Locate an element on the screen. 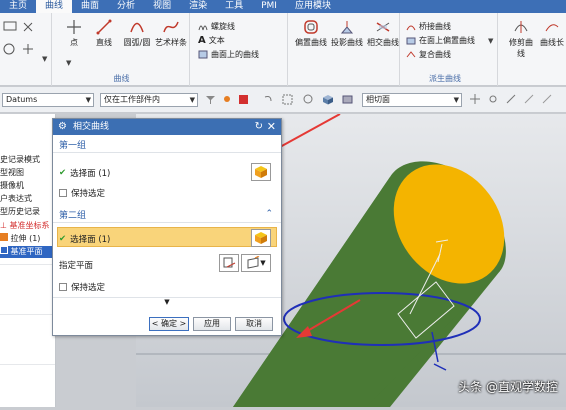 The image size is (566, 410). filter-icon is located at coordinates (210, 99).